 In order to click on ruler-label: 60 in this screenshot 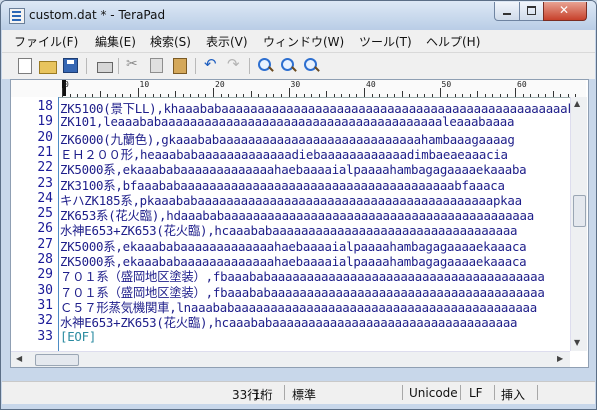, I will do `click(522, 84)`.